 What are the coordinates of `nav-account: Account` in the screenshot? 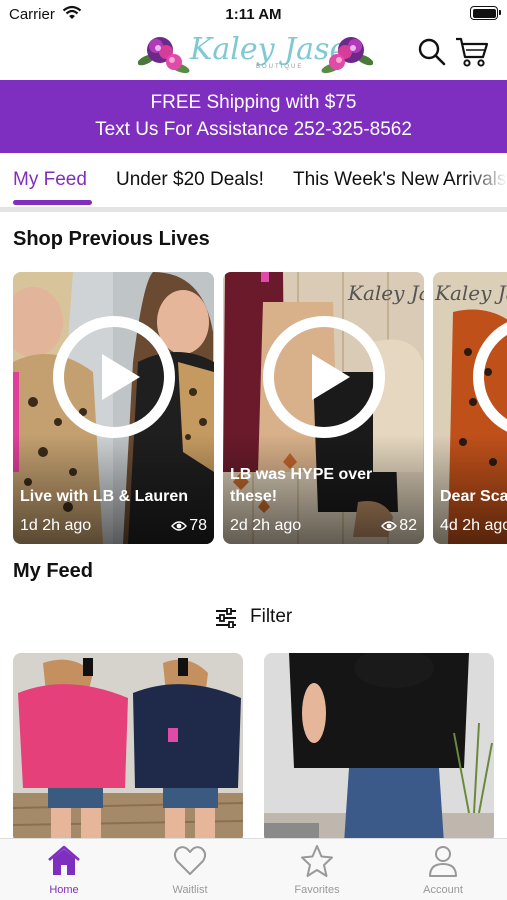 It's located at (443, 870).